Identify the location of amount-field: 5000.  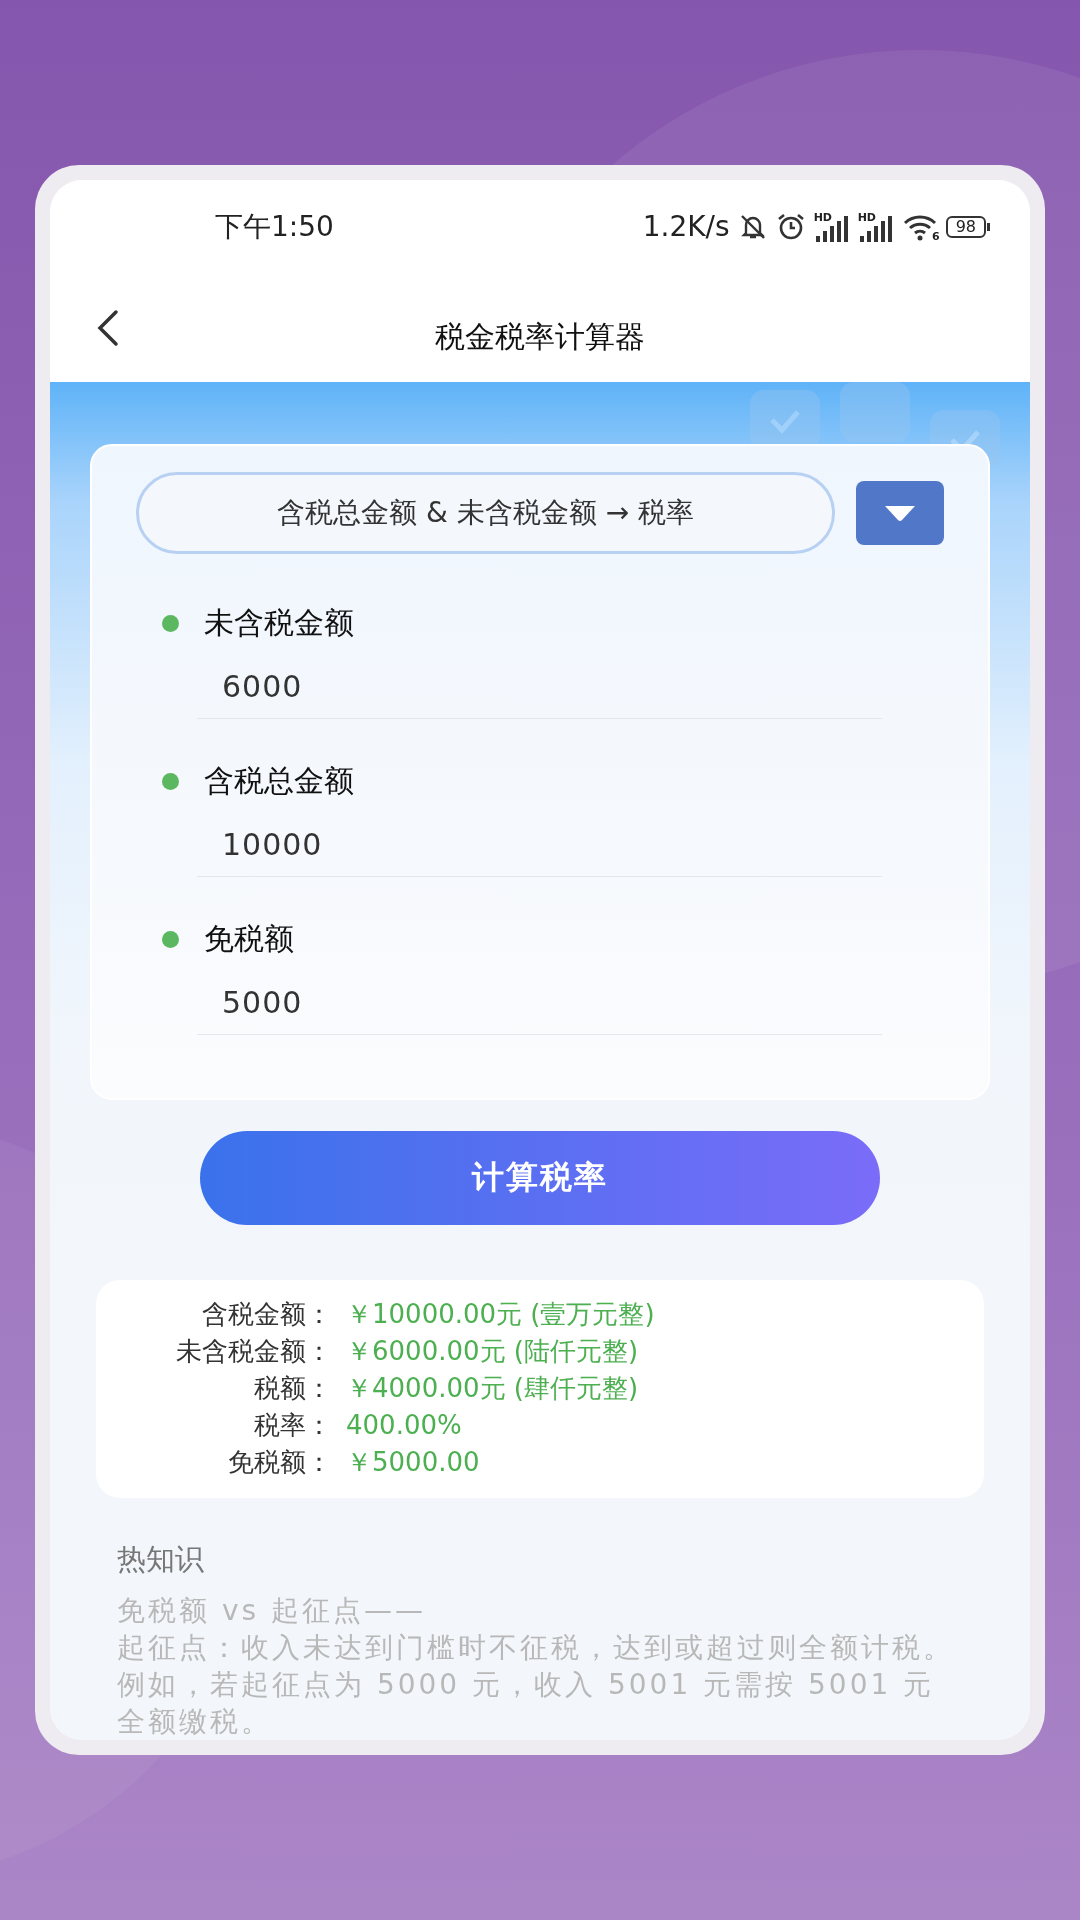
(539, 1007).